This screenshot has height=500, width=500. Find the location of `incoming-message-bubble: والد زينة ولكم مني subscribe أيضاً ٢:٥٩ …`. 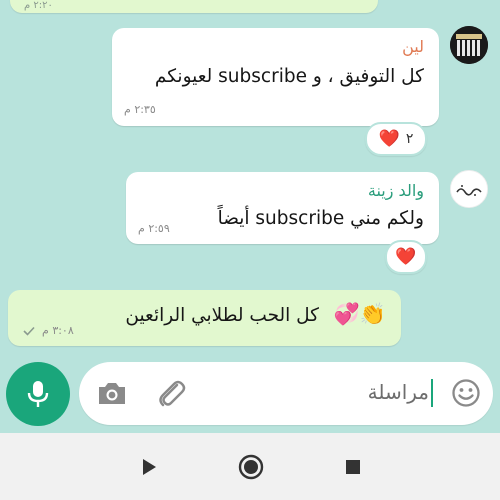

incoming-message-bubble: والد زينة ولكم مني subscribe أيضاً ٢:٥٩ … is located at coordinates (282, 208).